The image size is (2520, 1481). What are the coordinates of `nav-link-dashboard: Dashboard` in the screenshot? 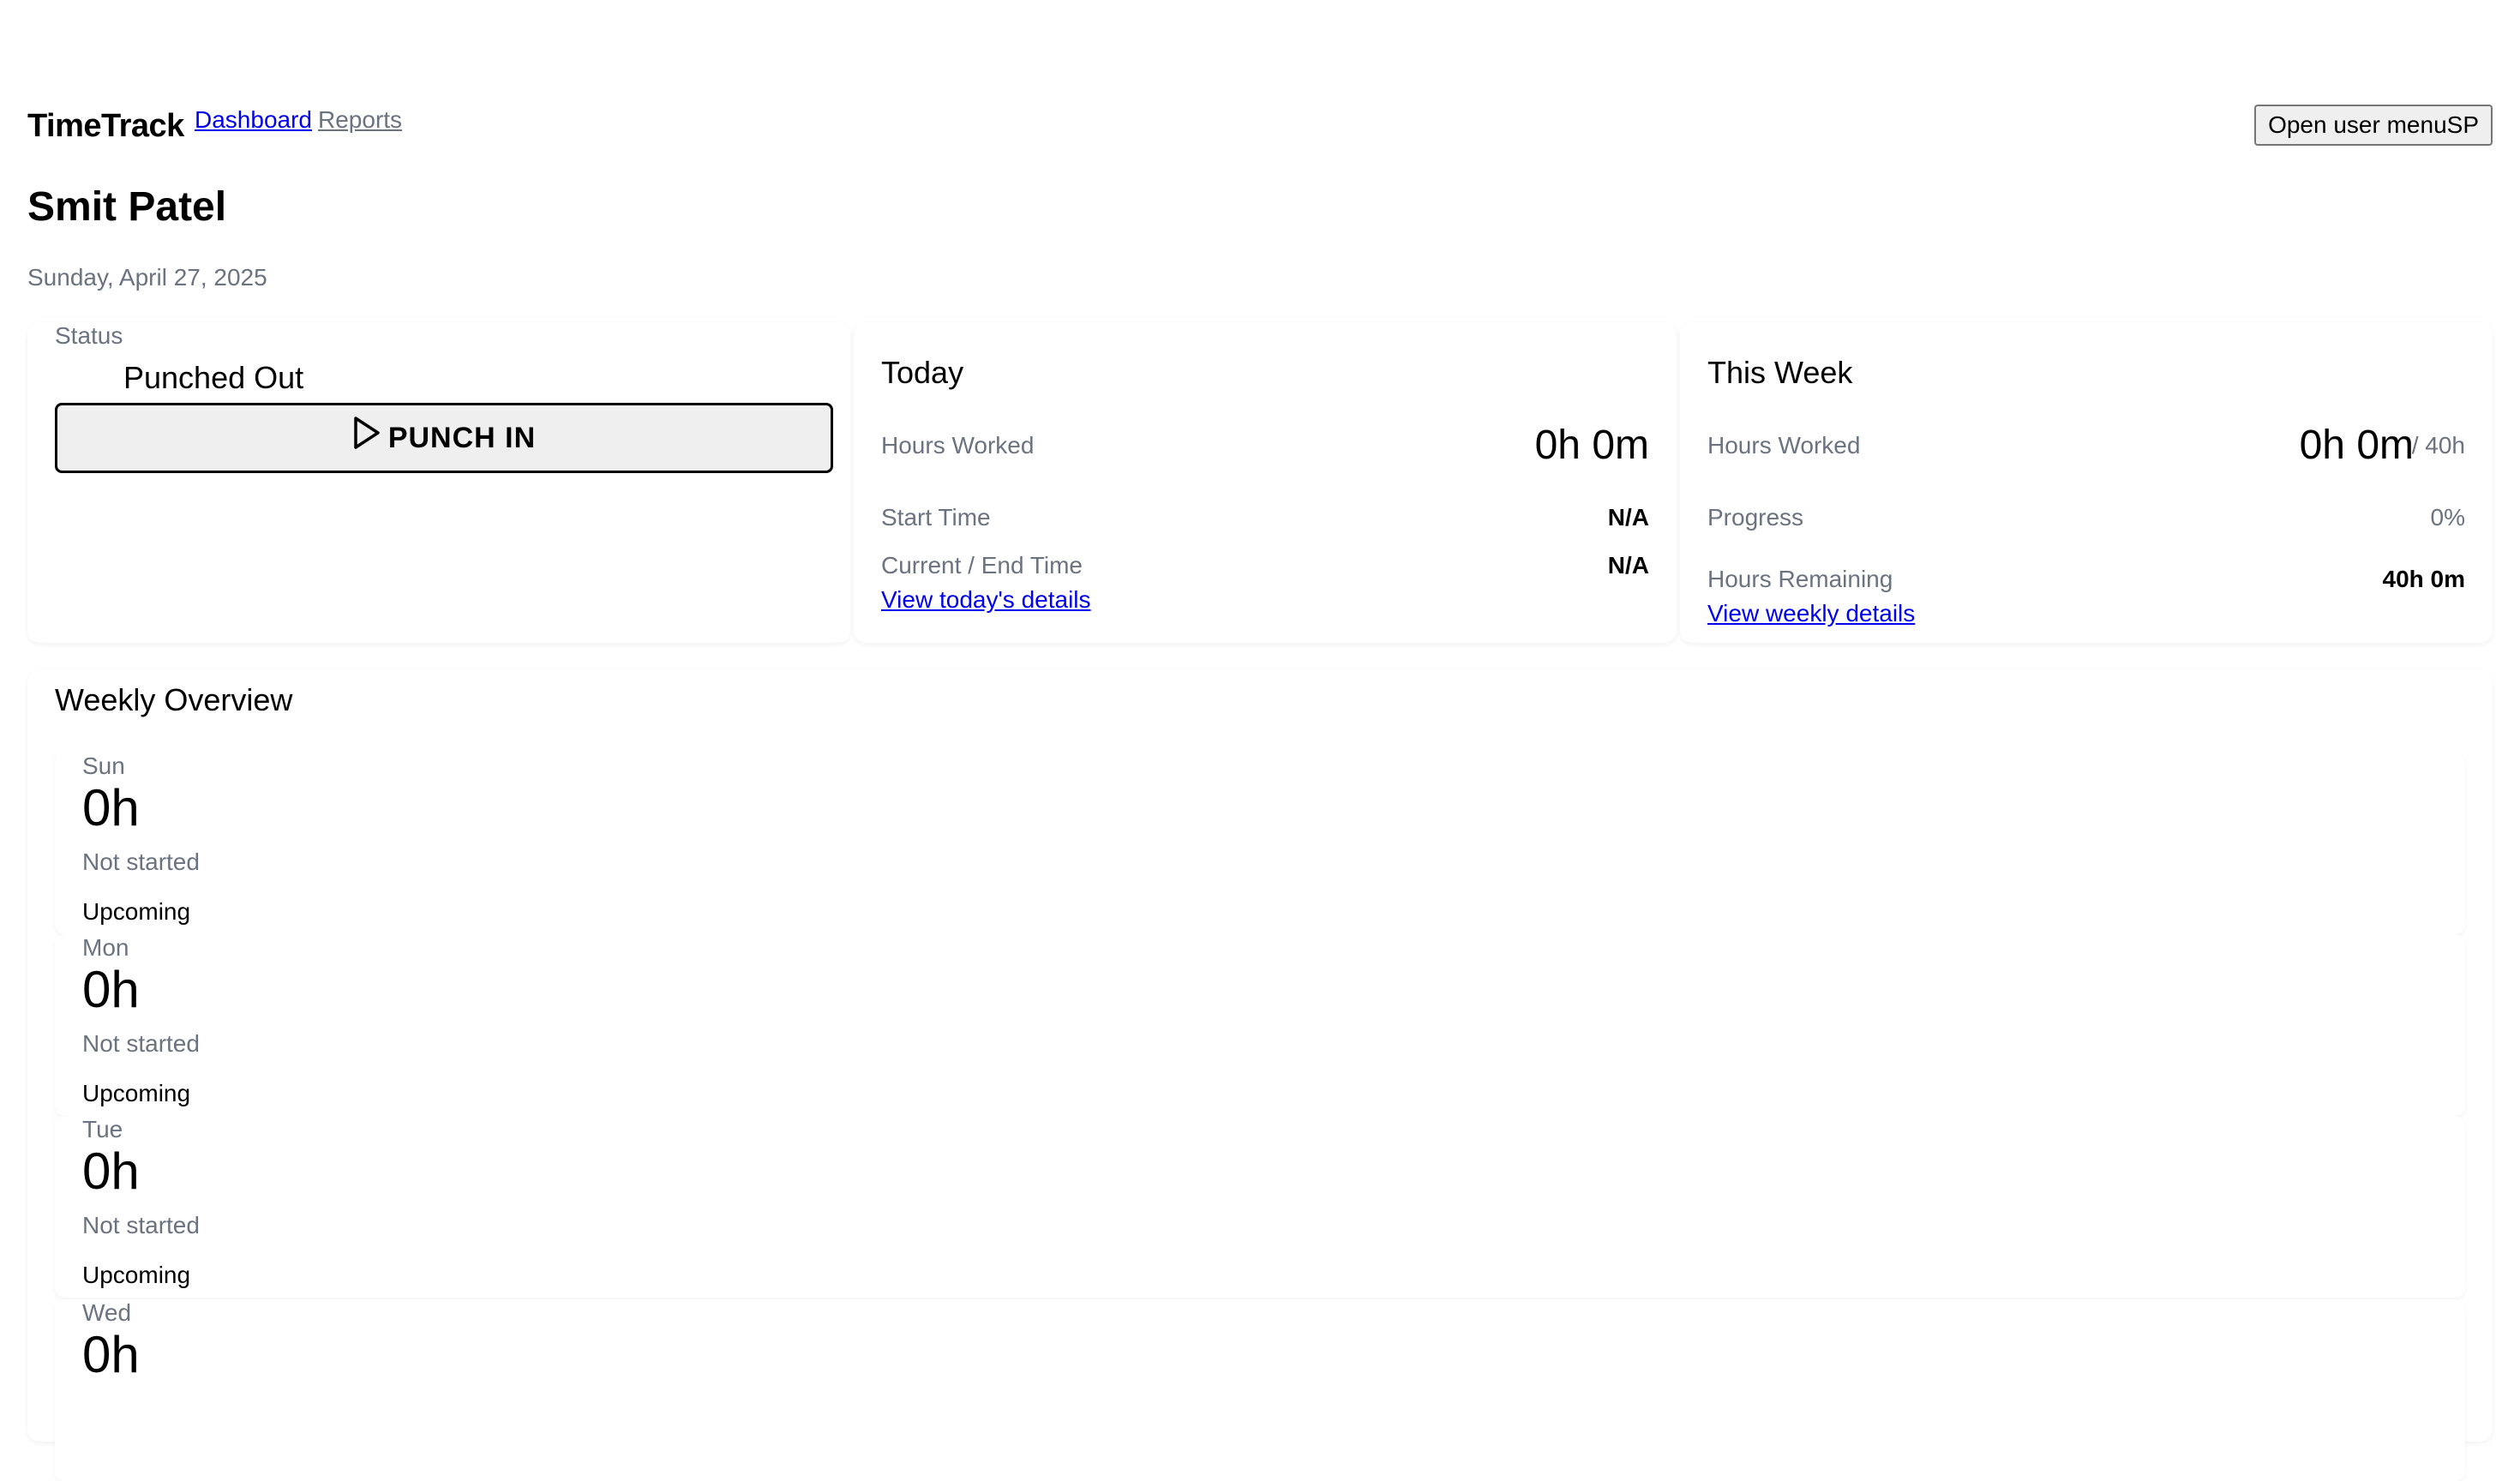 It's located at (253, 120).